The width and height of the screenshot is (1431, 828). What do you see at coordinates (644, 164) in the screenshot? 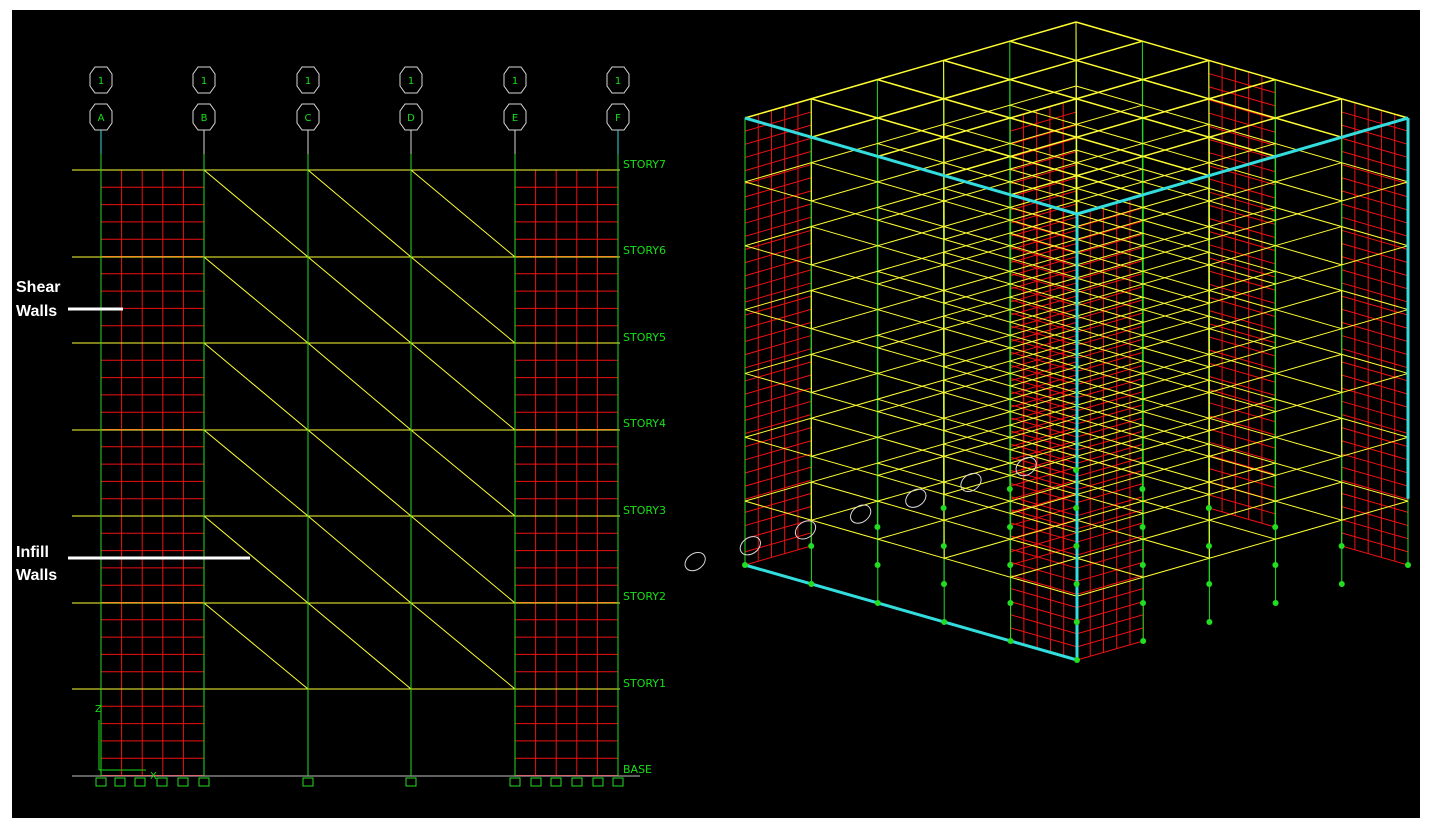
I see `story-label-7: STORY7` at bounding box center [644, 164].